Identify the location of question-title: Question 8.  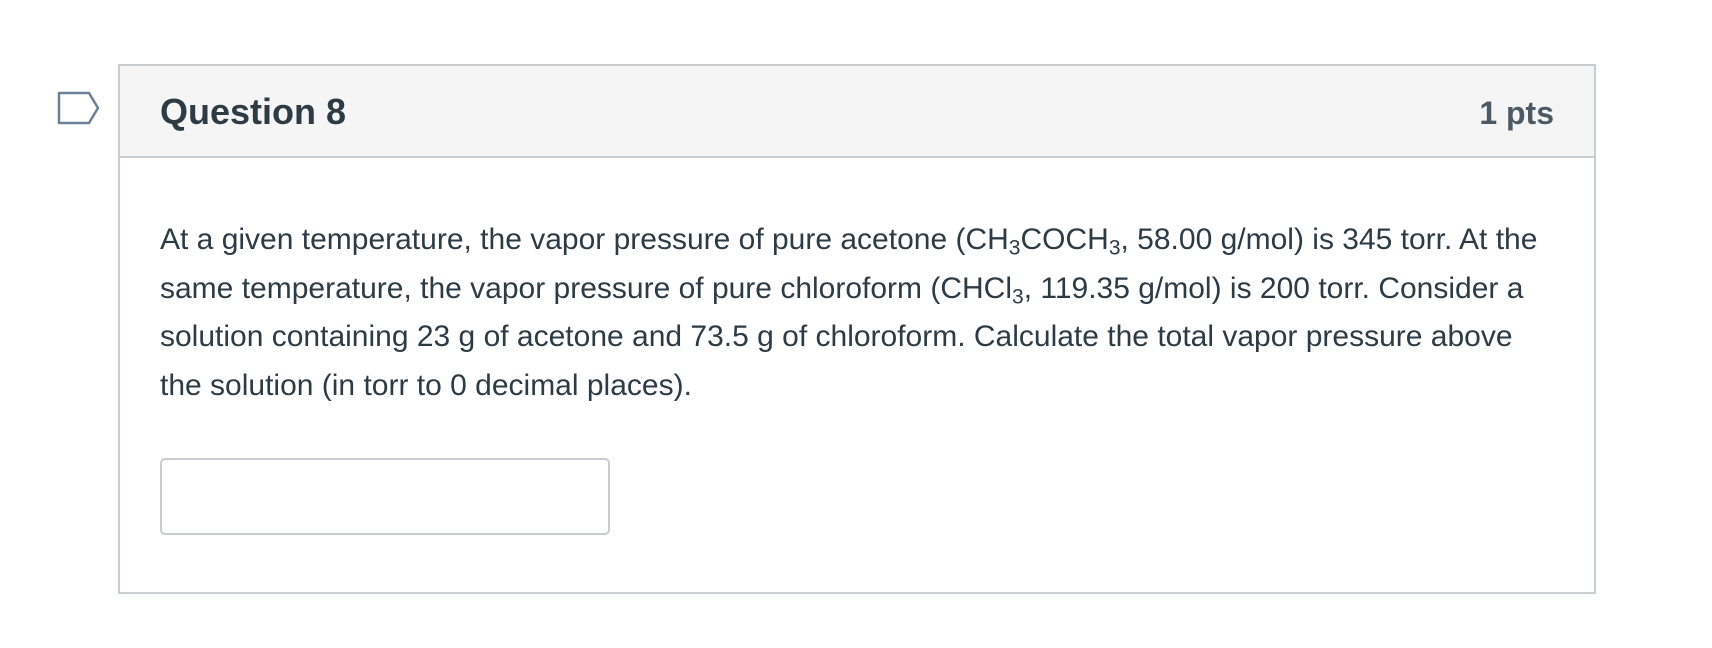
(253, 111).